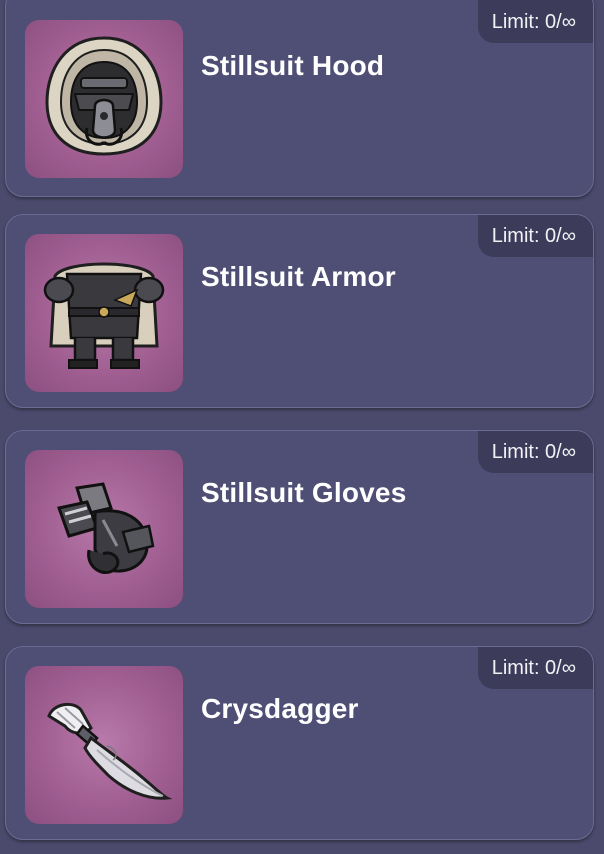 Image resolution: width=604 pixels, height=854 pixels. I want to click on stillsuit-hood-icon, so click(104, 96).